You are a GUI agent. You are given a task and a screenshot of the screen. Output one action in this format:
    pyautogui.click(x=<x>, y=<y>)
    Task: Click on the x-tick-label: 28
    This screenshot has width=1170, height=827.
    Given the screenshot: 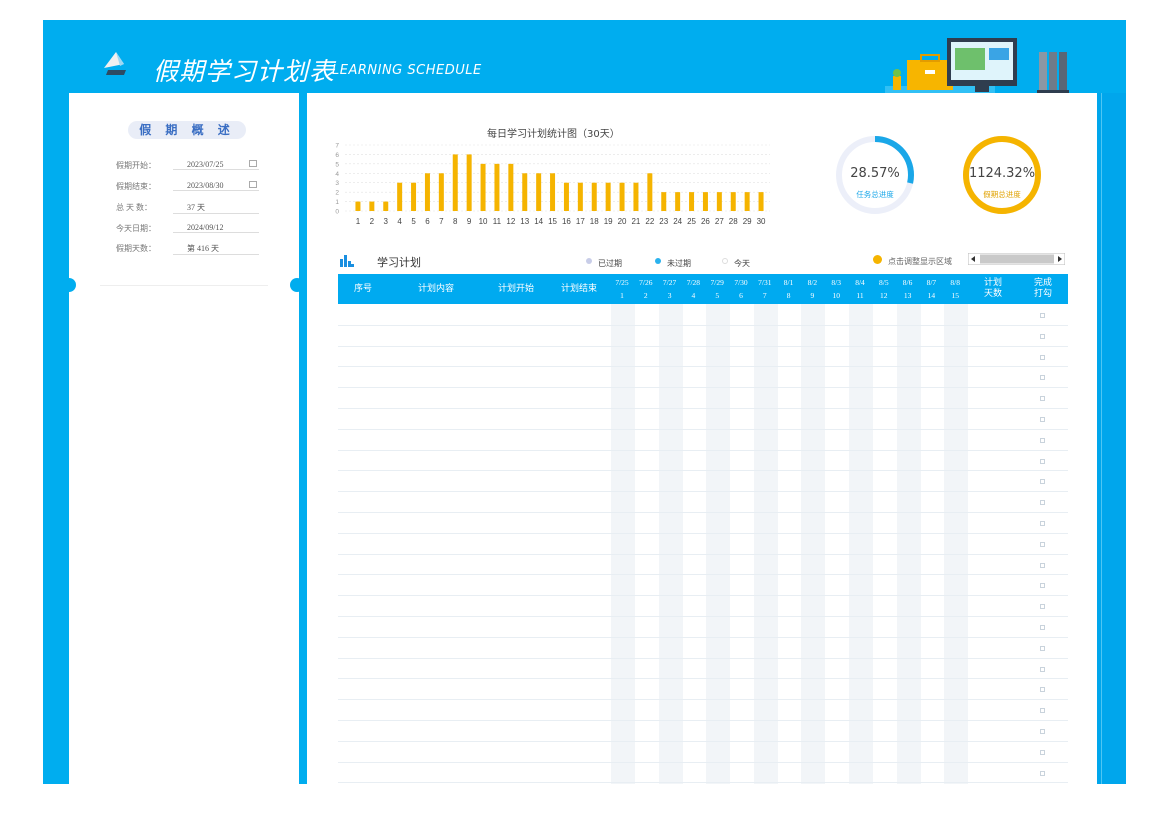 What is the action you would take?
    pyautogui.click(x=733, y=221)
    